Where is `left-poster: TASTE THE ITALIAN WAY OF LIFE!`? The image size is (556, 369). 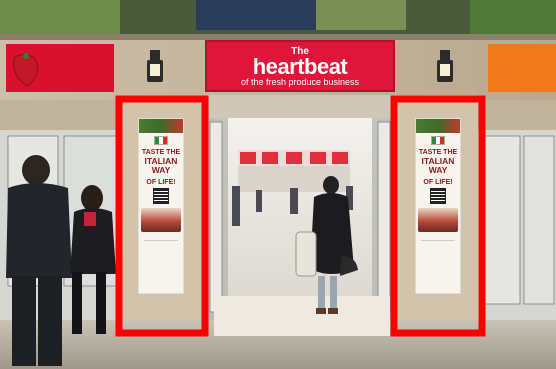 left-poster: TASTE THE ITALIAN WAY OF LIFE! is located at coordinates (161, 206).